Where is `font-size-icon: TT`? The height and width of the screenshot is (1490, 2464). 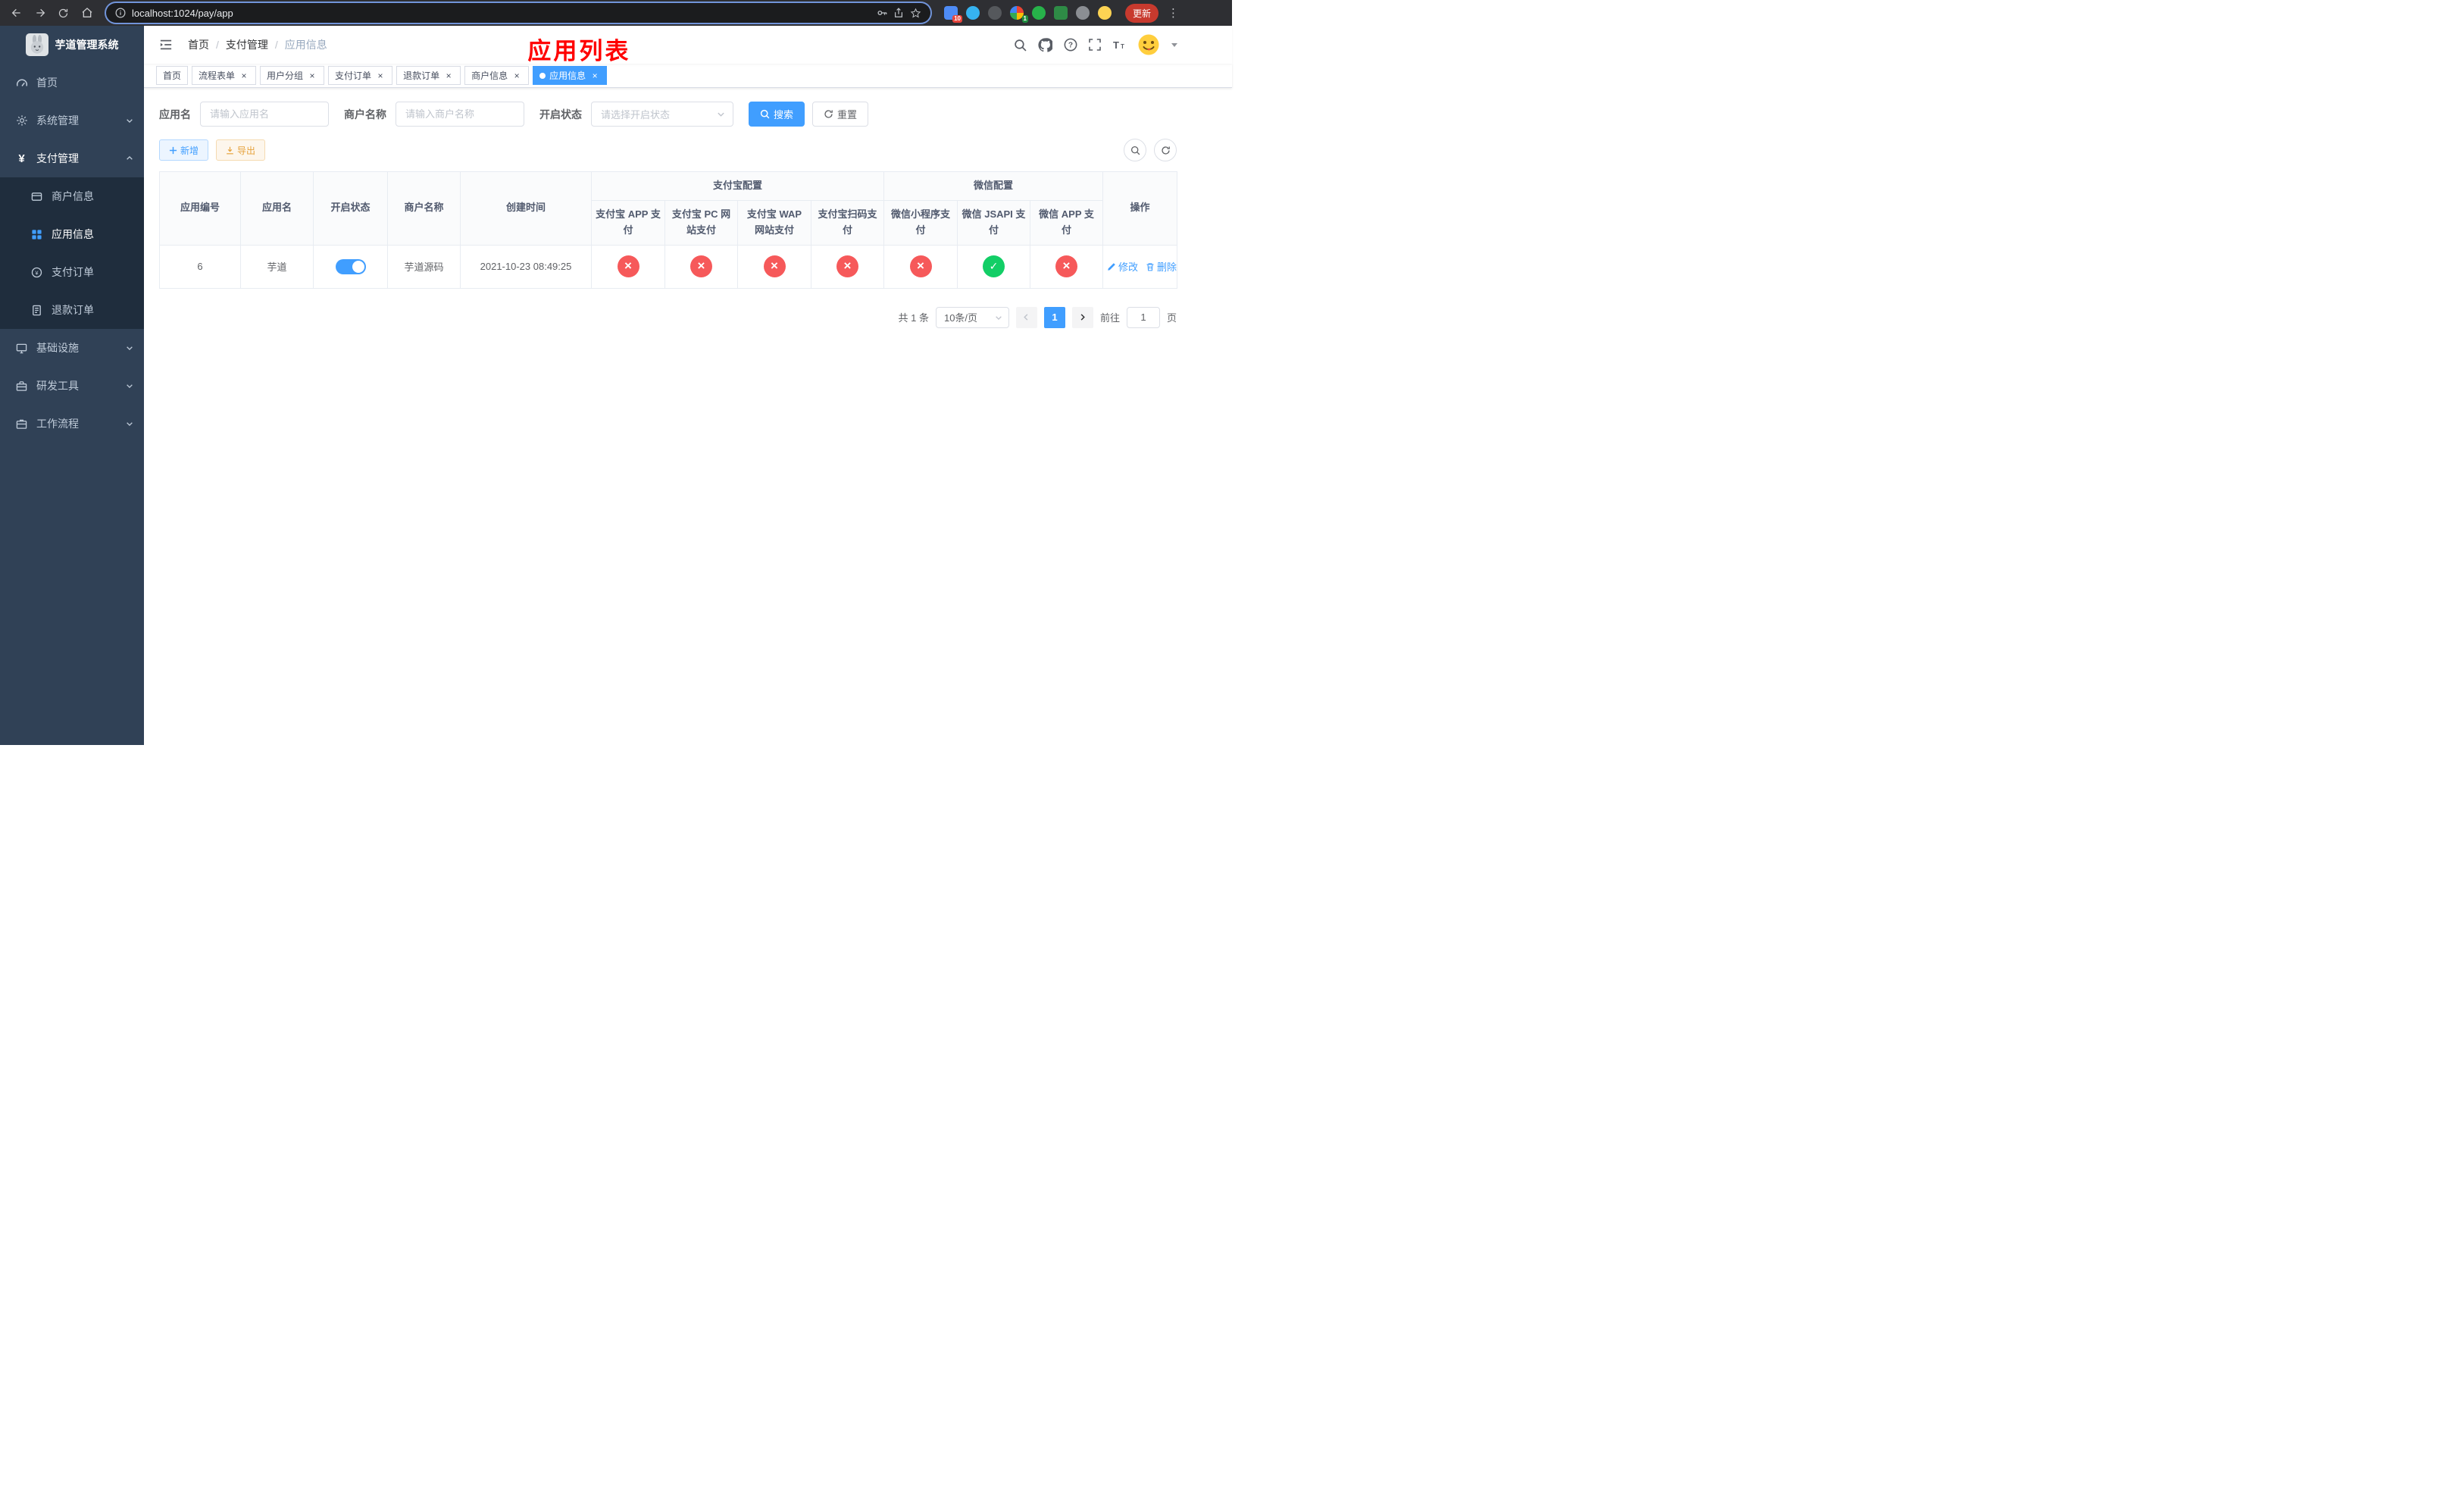
font-size-icon: TT is located at coordinates (1119, 45).